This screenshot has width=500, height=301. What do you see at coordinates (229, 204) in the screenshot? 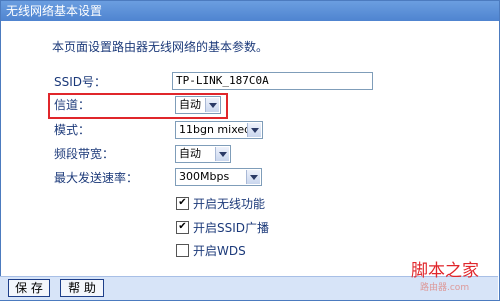
I see `wireless-enable-label: 开启无线功能` at bounding box center [229, 204].